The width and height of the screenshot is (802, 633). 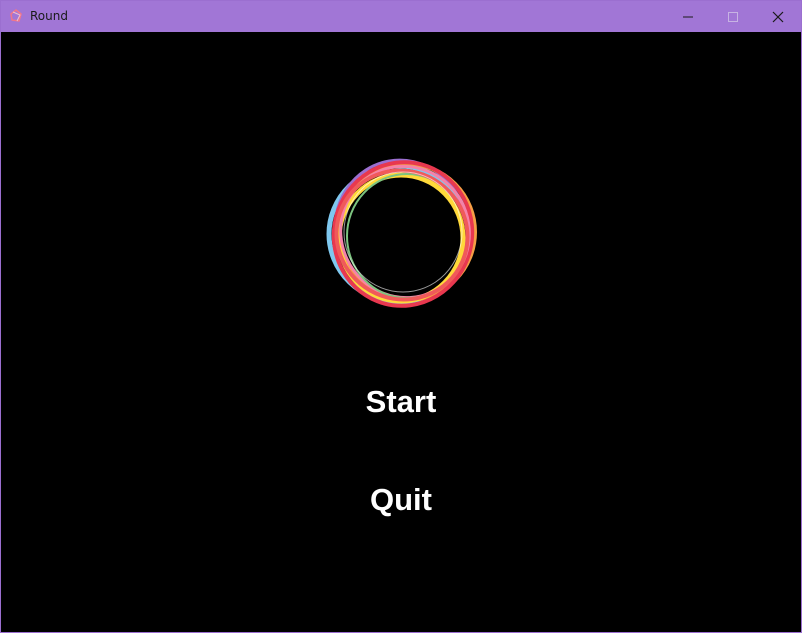 I want to click on maximize-icon, so click(x=732, y=16).